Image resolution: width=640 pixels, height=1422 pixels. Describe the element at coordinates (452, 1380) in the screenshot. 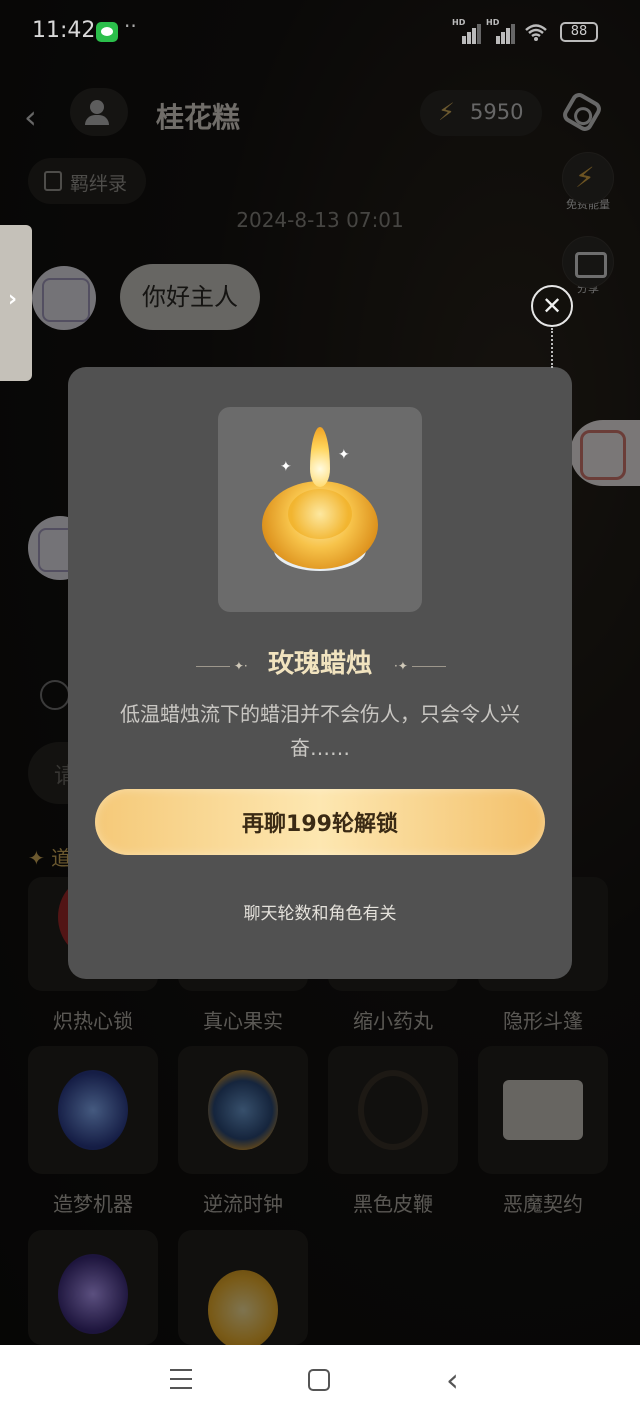

I see `back-icon: ‹` at that location.